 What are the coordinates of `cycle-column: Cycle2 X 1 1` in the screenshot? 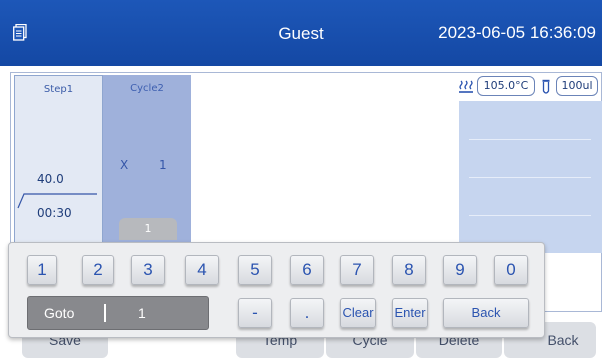 It's located at (147, 160).